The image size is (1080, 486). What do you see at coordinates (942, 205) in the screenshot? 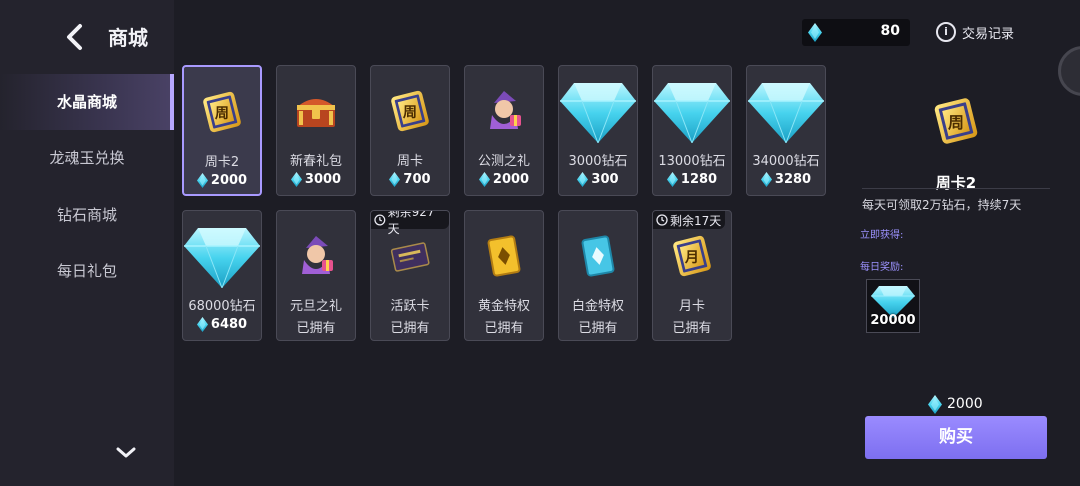
I see `detail-description: 每天可领取2万钻石，持续7天` at bounding box center [942, 205].